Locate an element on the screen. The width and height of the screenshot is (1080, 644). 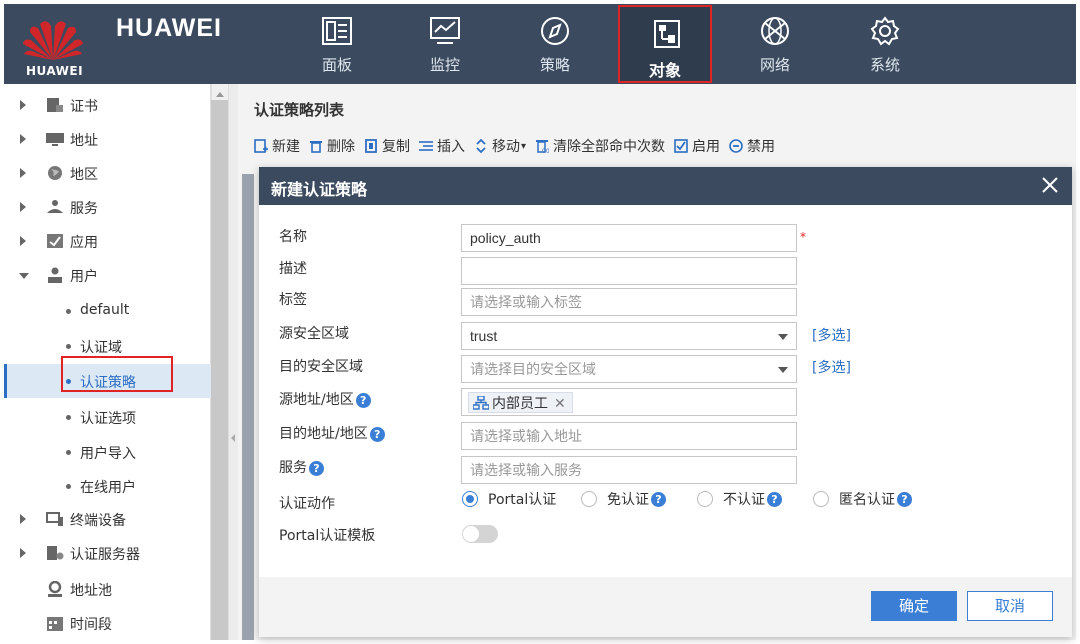
top-header: HUAWEI HUAWEI 面板 监控 策略 对象 网络 系统 is located at coordinates (540, 44).